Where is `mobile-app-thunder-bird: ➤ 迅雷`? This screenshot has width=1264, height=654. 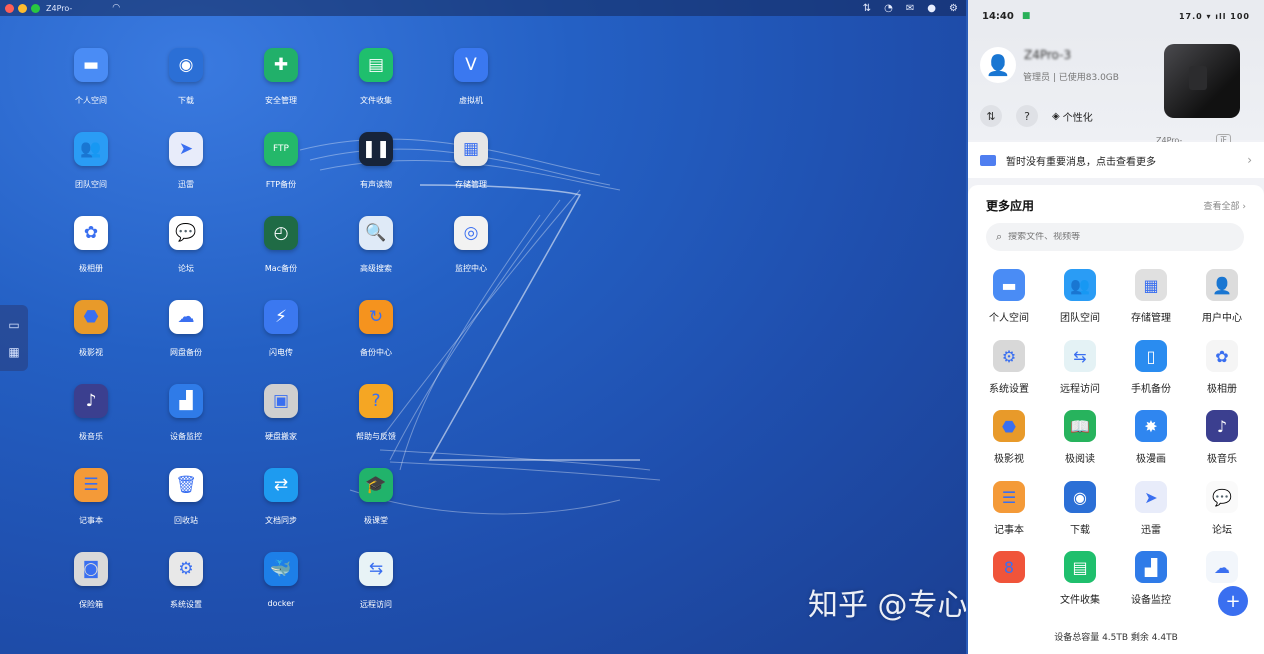
mobile-app-thunder-bird: ➤ 迅雷 is located at coordinates (1151, 511).